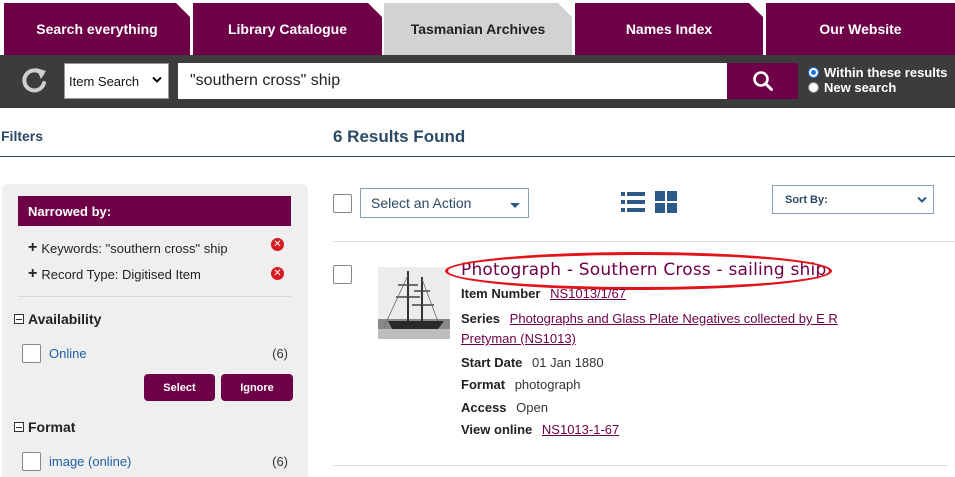 The image size is (955, 477). Describe the element at coordinates (52, 427) in the screenshot. I see `facet-title: Format` at that location.